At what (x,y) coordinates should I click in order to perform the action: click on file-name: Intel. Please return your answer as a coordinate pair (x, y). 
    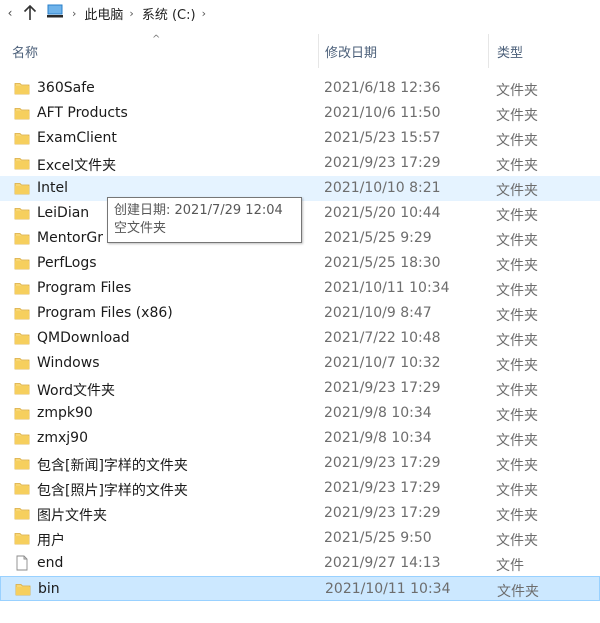
    Looking at the image, I should click on (52, 188).